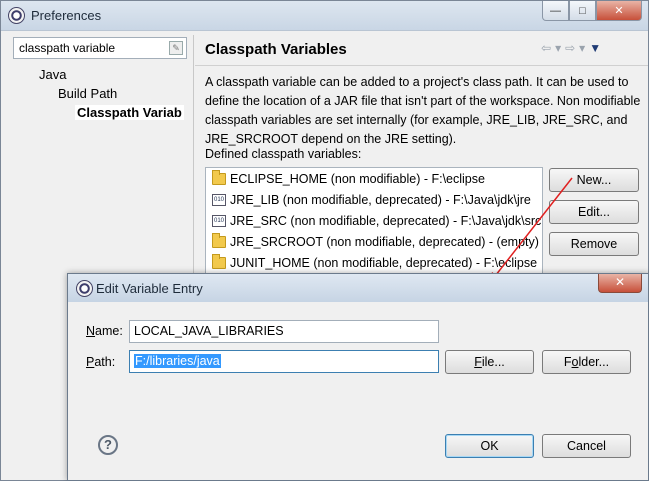 This screenshot has height=481, width=649. I want to click on window-controls: — □ ✕, so click(592, 11).